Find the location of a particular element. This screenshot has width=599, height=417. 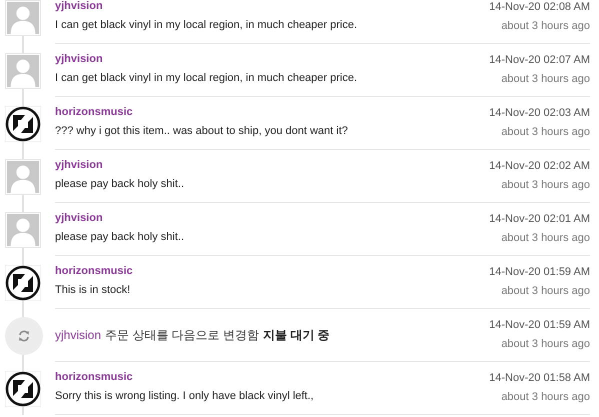

timestamp: 14-Nov-20 02:07 AM is located at coordinates (539, 60).